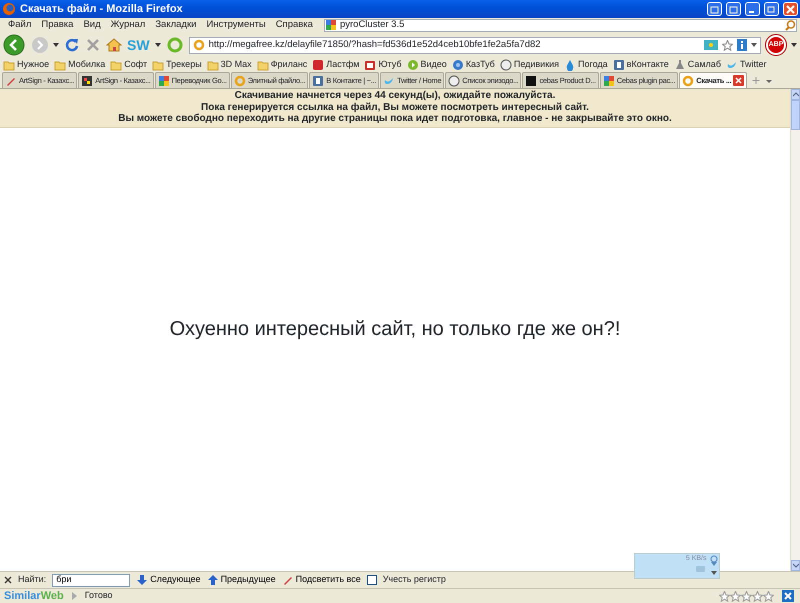 This screenshot has width=800, height=603. What do you see at coordinates (640, 65) in the screenshot?
I see `bookmark: вКонтакте` at bounding box center [640, 65].